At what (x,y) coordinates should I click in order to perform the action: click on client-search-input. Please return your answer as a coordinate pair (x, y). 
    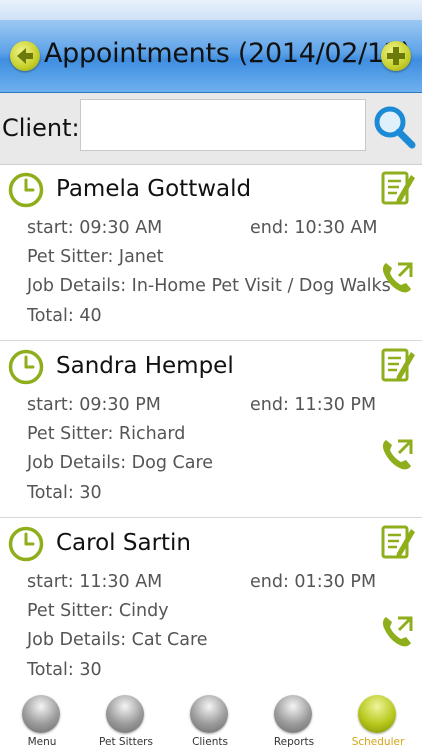
    Looking at the image, I should click on (223, 125).